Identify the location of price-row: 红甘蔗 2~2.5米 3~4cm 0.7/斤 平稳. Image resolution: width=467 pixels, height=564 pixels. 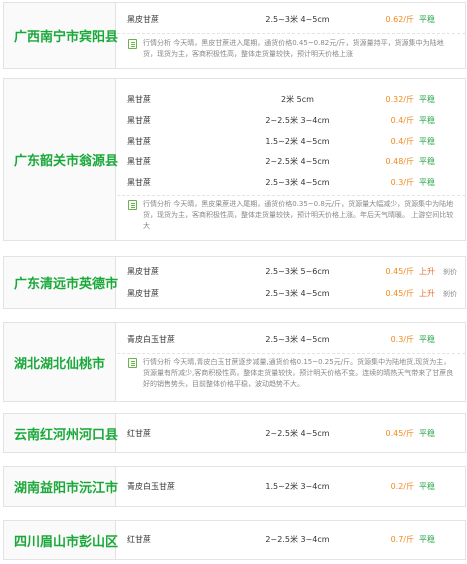
(291, 540).